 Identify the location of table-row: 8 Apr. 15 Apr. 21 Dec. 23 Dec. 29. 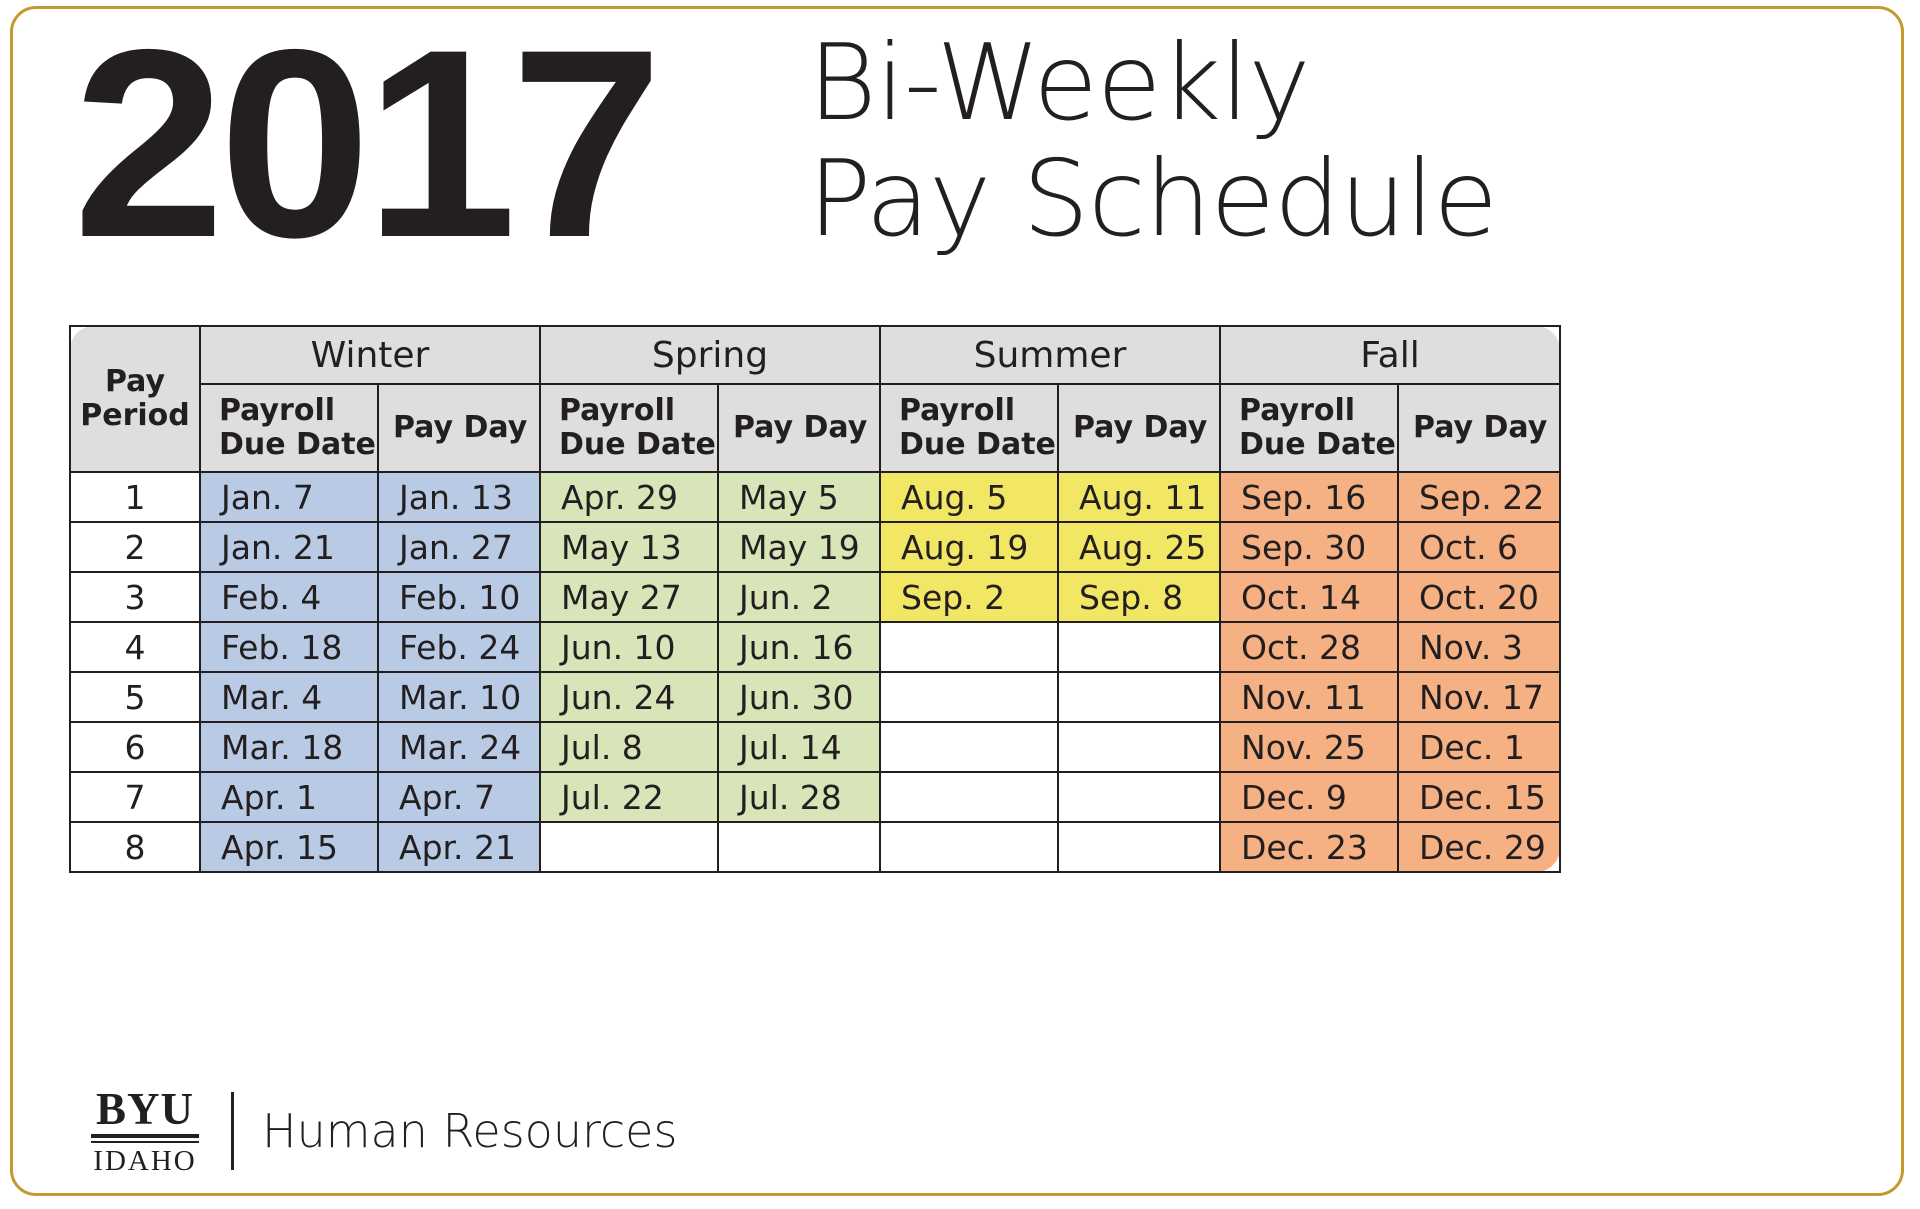
(815, 847).